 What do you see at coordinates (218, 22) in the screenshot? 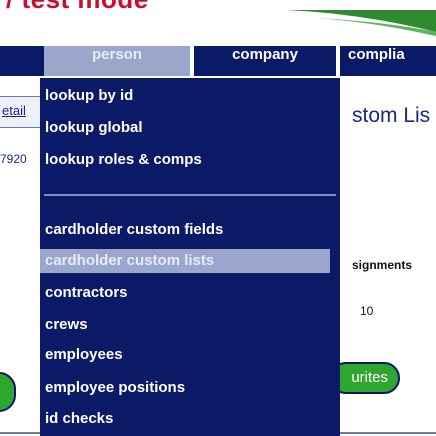
I see `top-banner: / test mode` at bounding box center [218, 22].